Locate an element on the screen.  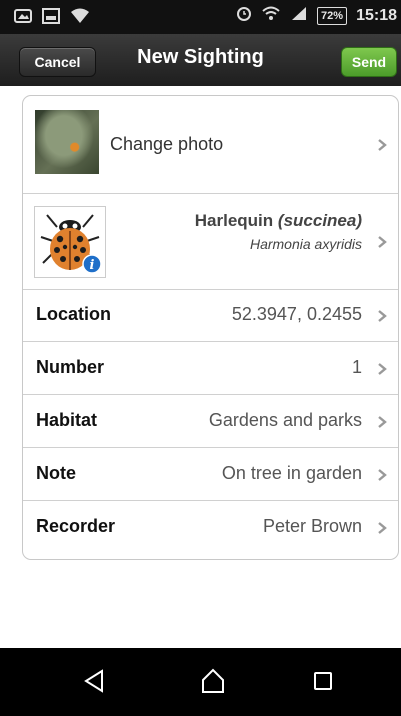
navigation-bar is located at coordinates (200, 682).